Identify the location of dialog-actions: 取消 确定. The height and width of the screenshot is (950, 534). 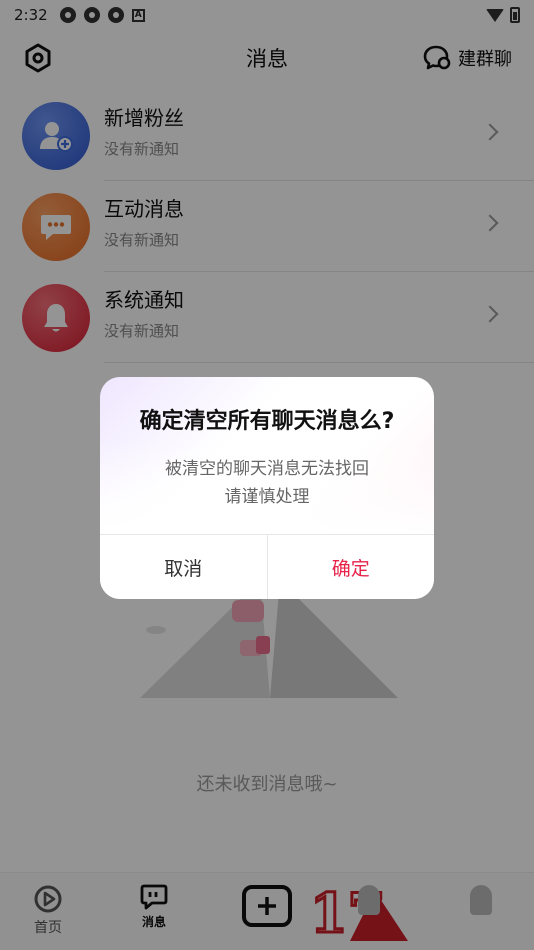
(267, 566).